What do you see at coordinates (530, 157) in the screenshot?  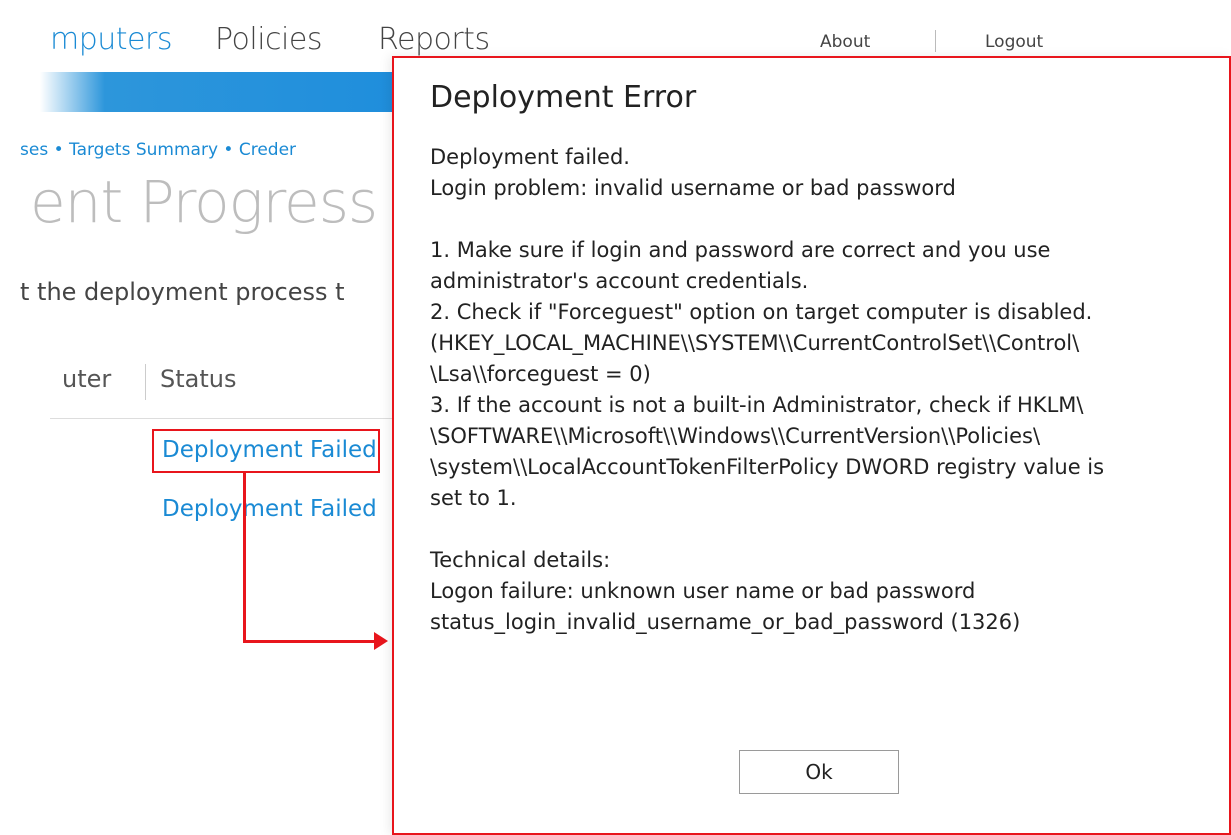 I see `message-line: Deployment failed.` at bounding box center [530, 157].